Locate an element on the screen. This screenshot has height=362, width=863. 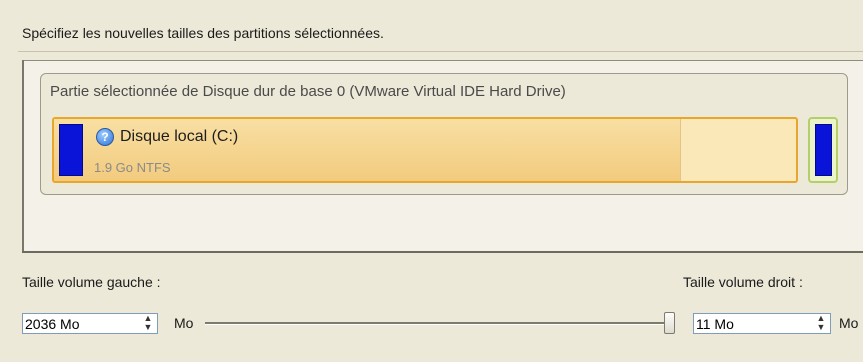
partition-size: 1.9 Go NTFS is located at coordinates (132, 167).